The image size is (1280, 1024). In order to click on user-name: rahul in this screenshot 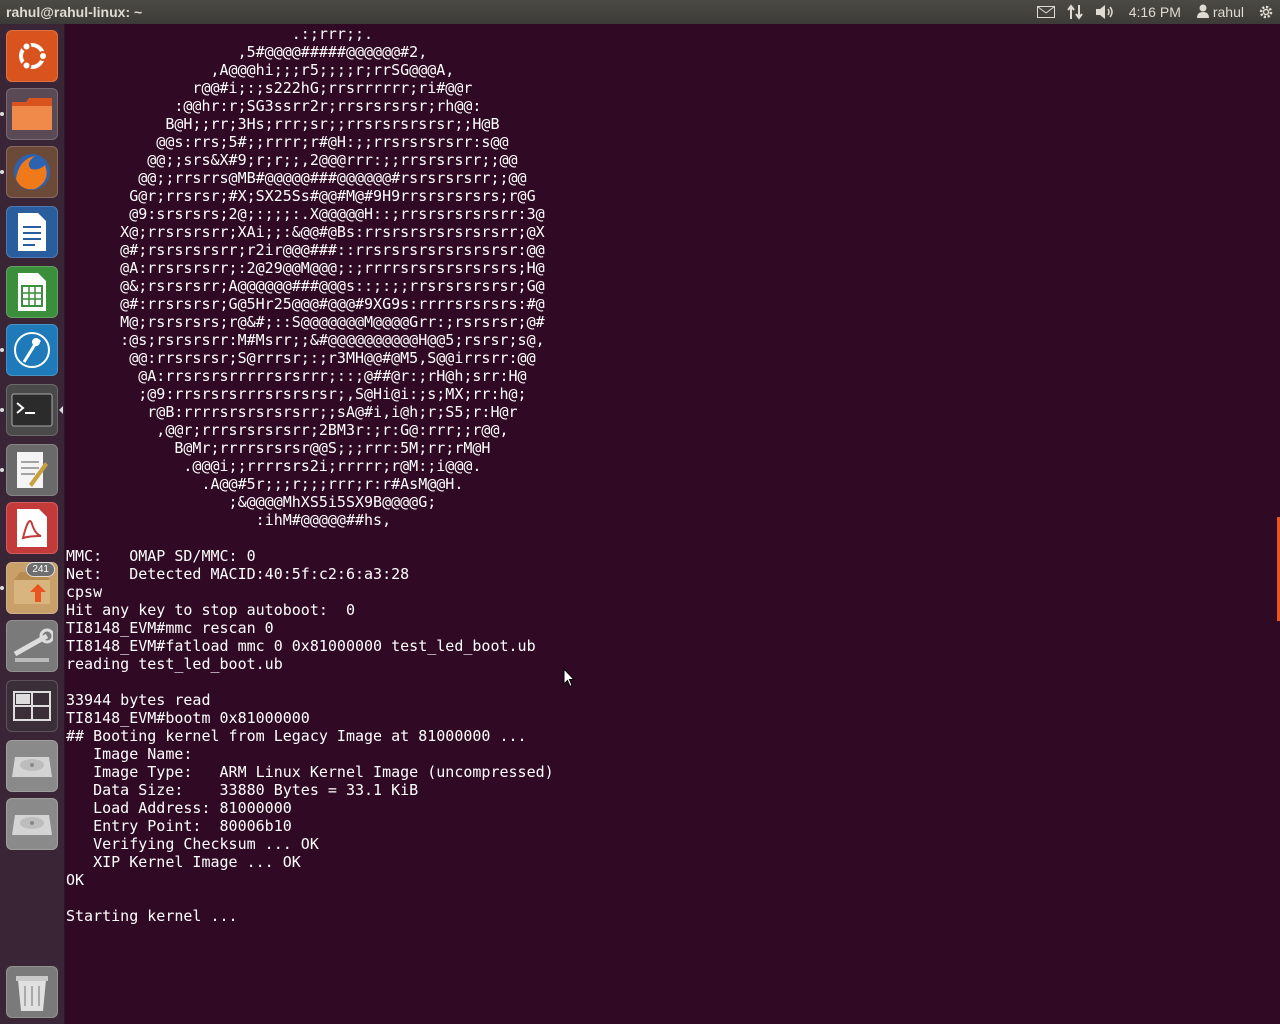, I will do `click(1228, 12)`.